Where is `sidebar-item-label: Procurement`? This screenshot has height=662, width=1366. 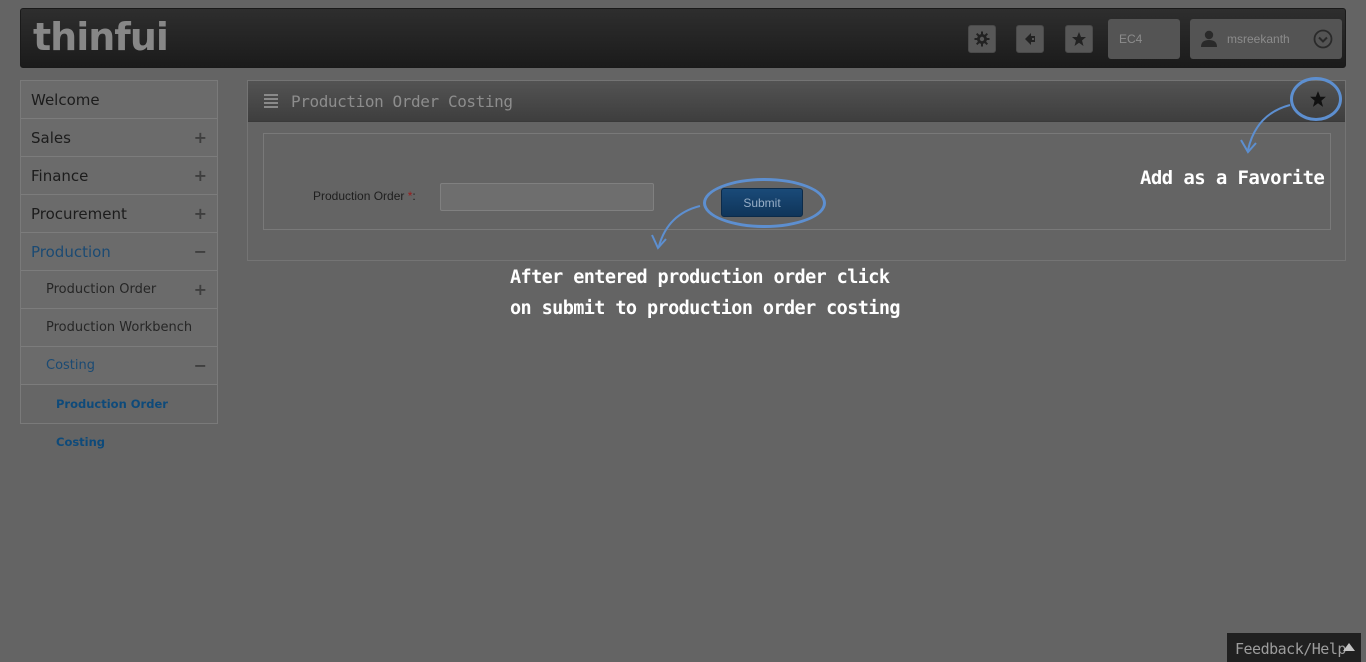
sidebar-item-label: Procurement is located at coordinates (79, 214).